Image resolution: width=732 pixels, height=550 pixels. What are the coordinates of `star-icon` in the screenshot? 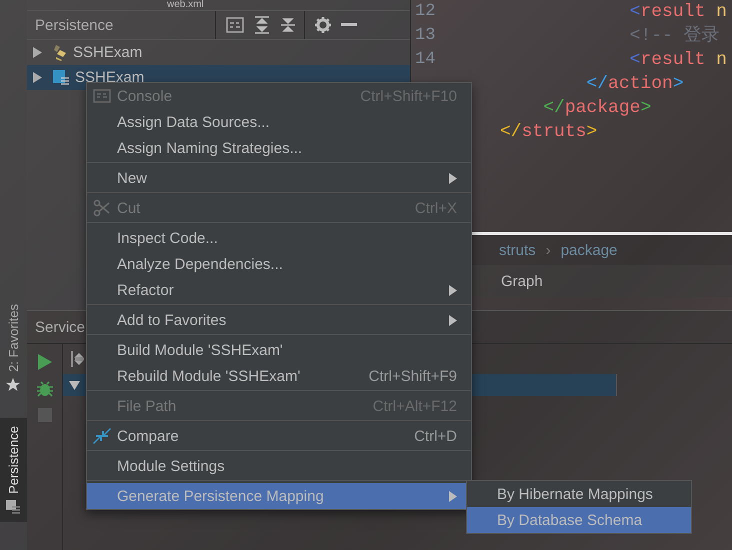 It's located at (13, 385).